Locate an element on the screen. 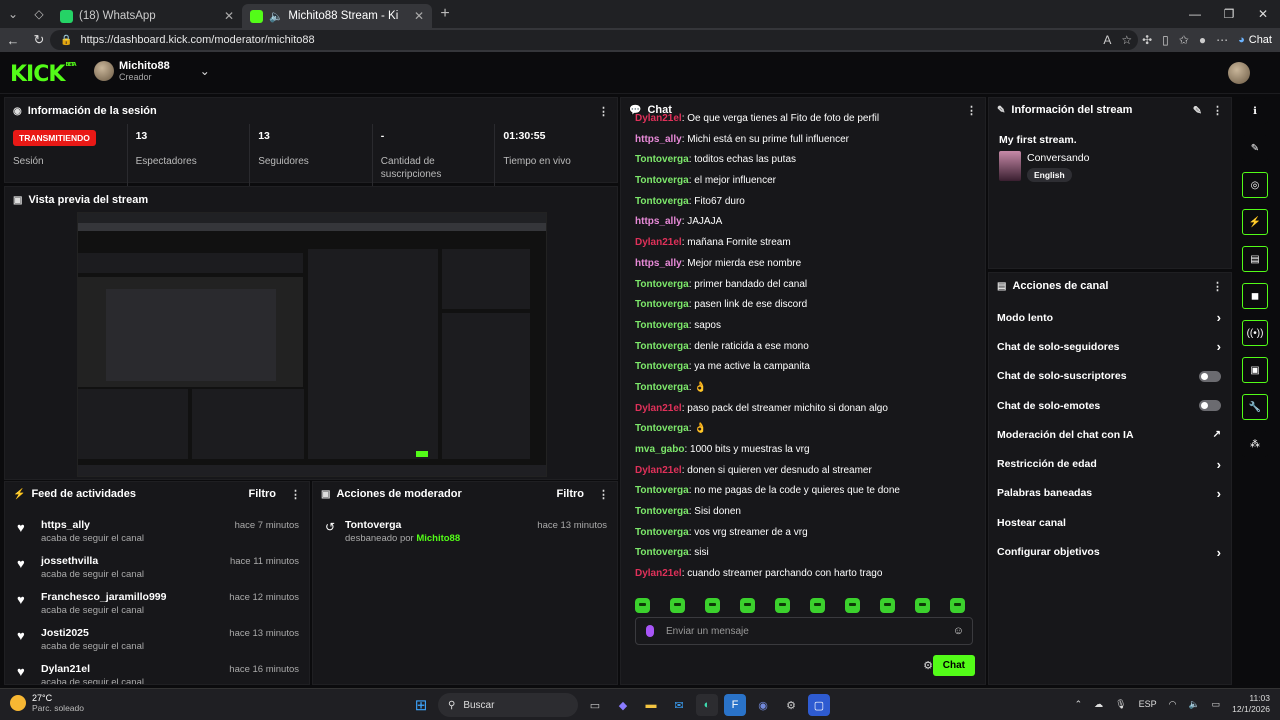  favorite-icon: ☆ is located at coordinates (1126, 40).